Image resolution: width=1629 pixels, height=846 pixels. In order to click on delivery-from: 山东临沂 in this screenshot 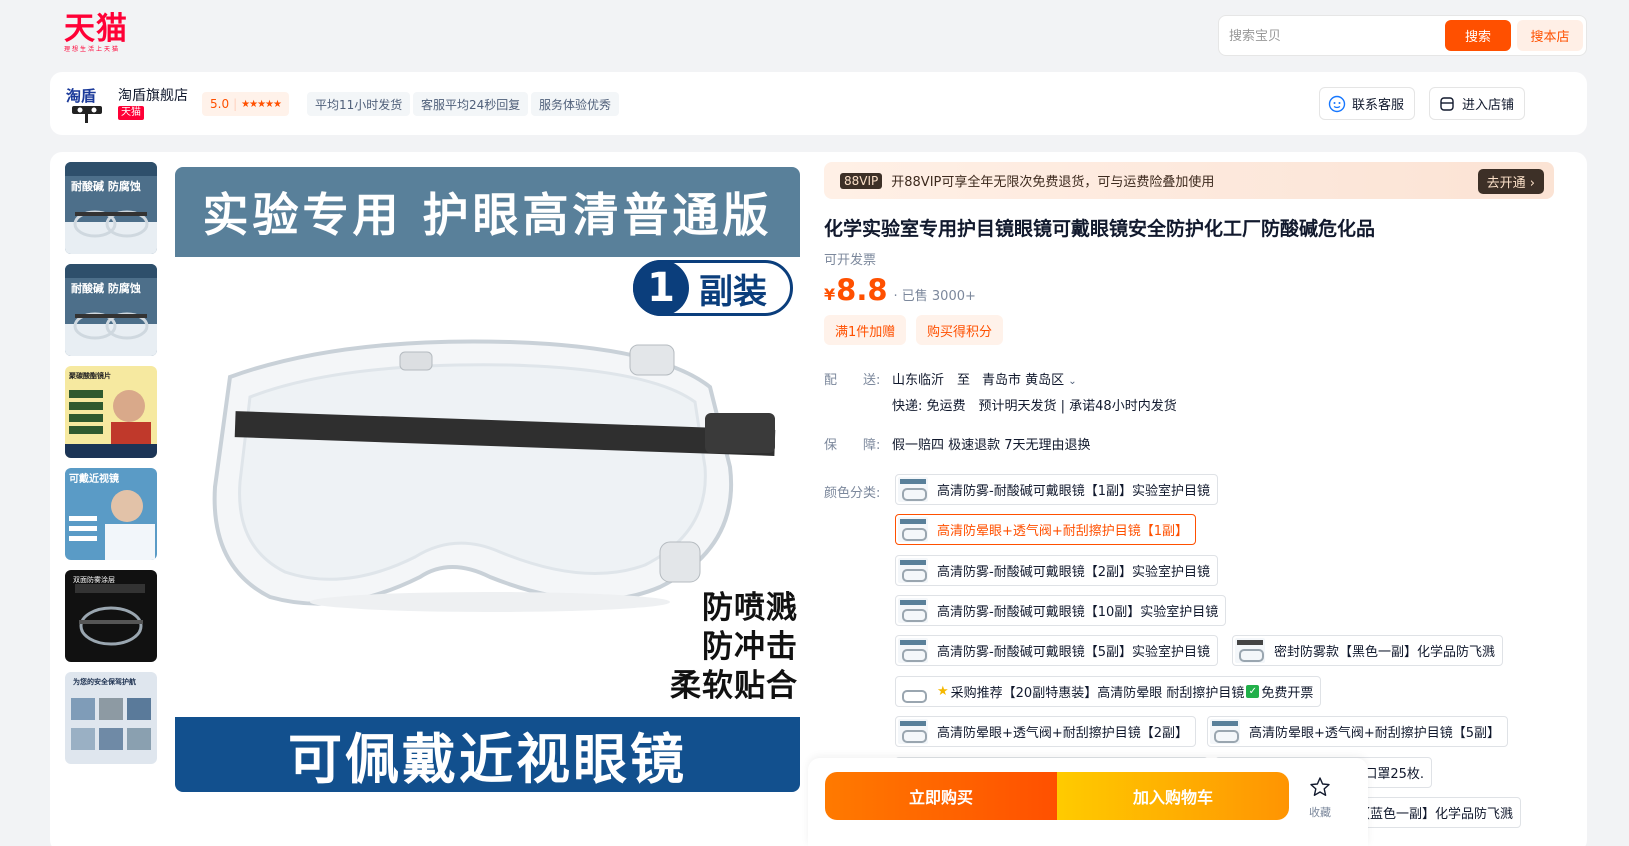, I will do `click(918, 380)`.